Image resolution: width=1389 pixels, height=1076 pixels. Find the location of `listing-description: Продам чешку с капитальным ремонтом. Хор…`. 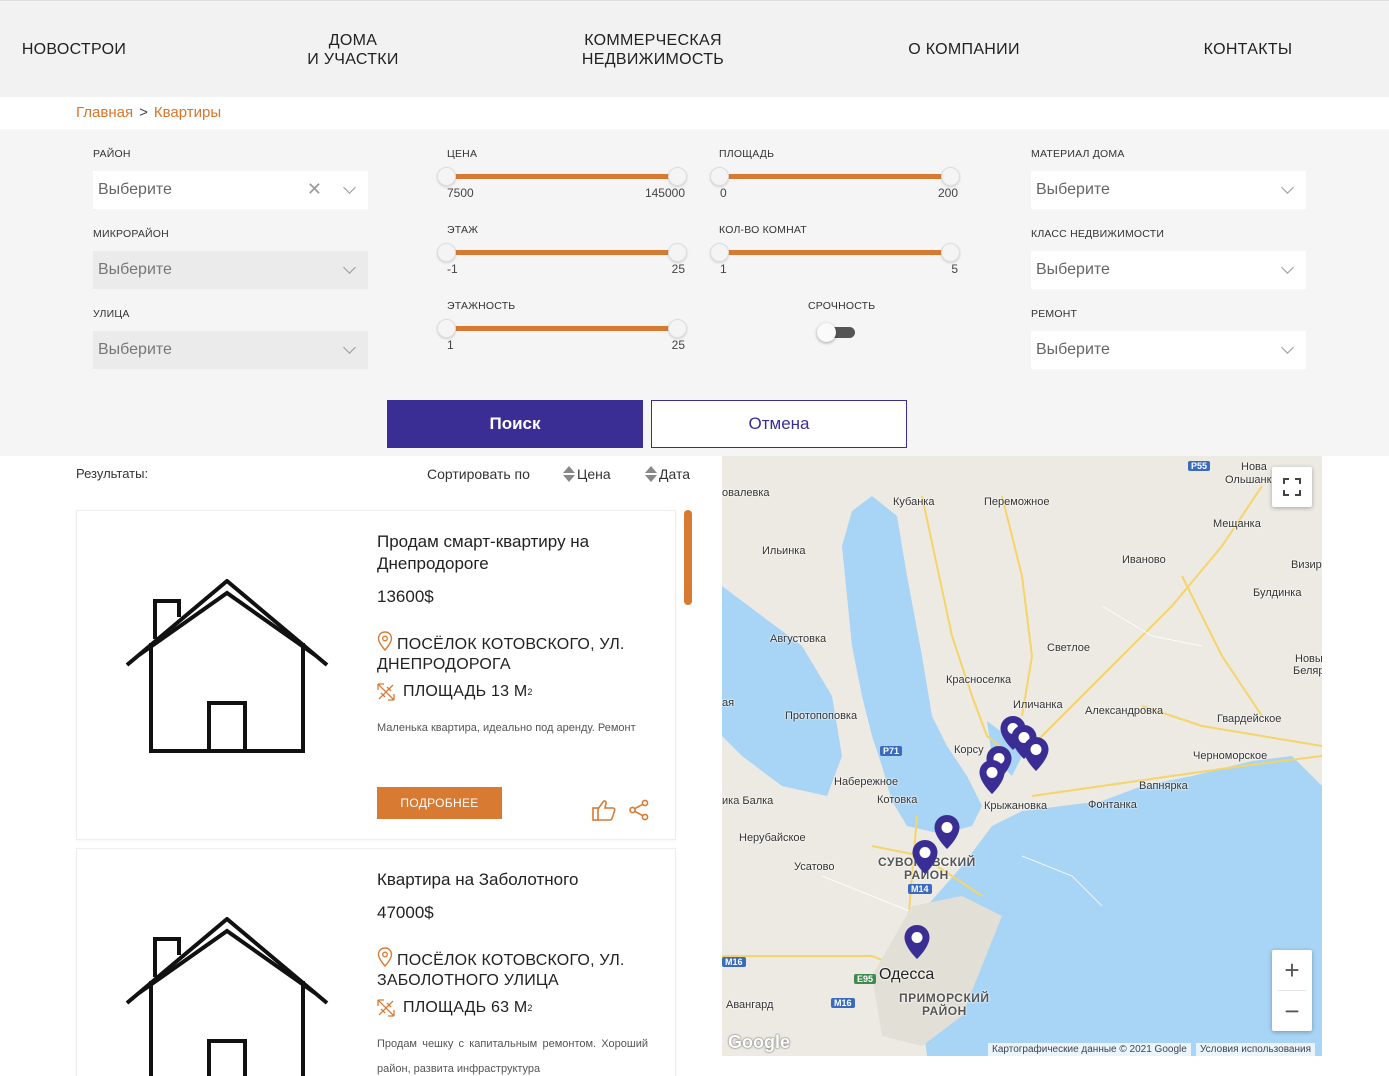

listing-description: Продам чешку с капитальным ремонтом. Хор… is located at coordinates (512, 1056).